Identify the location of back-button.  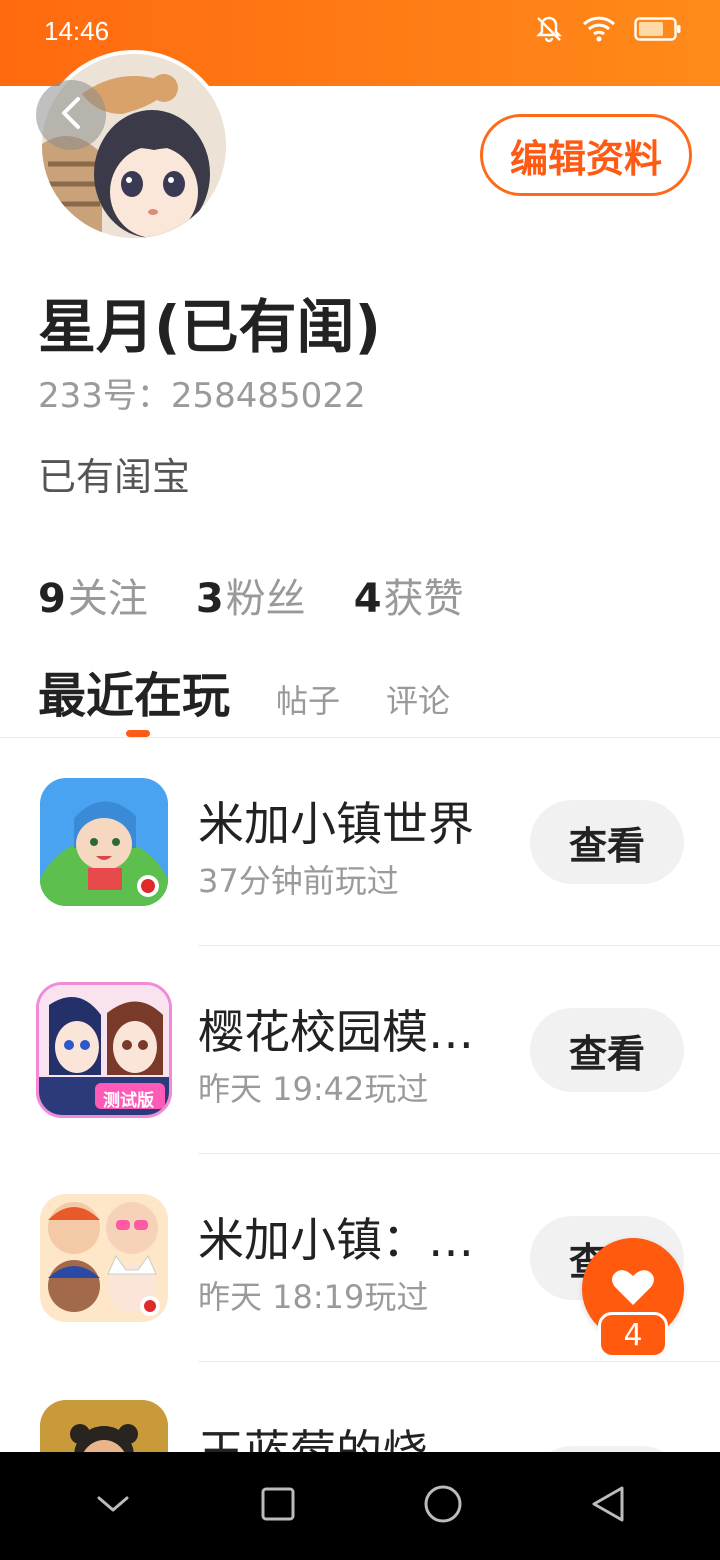
(71, 115).